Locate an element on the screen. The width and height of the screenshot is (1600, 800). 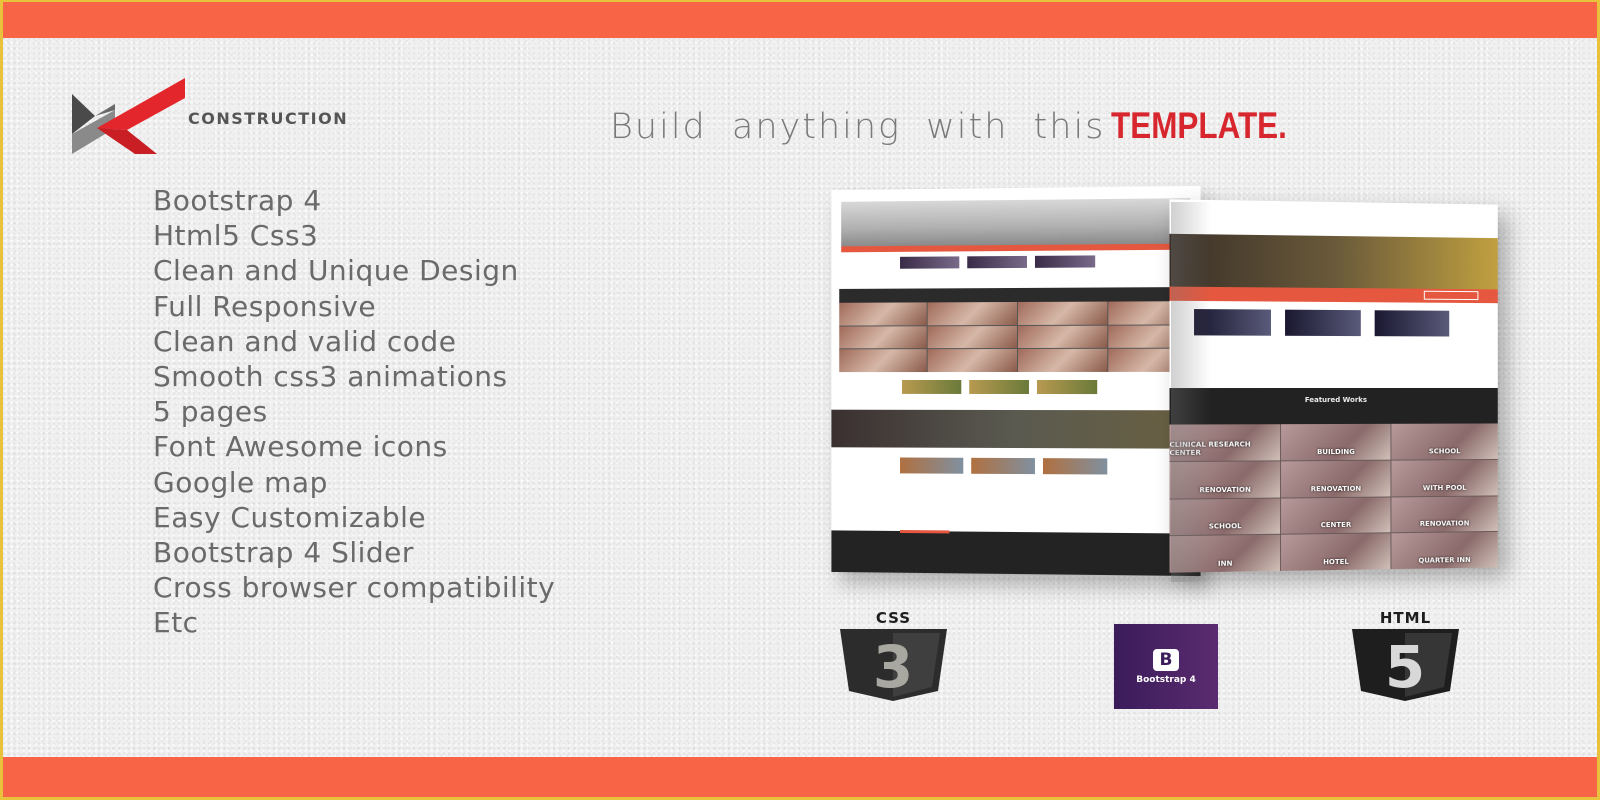
feature-item: Google map is located at coordinates (240, 482).